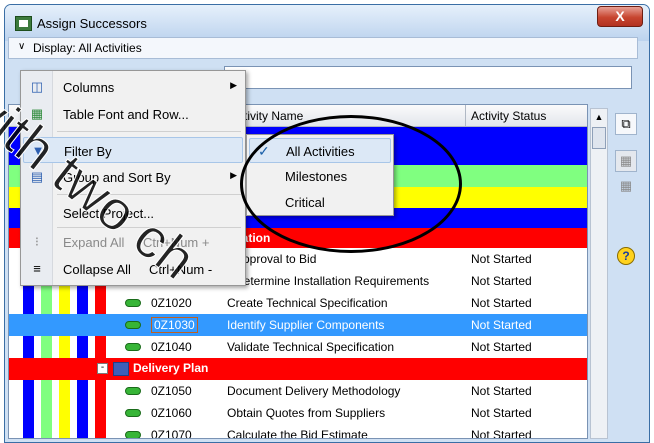  What do you see at coordinates (599, 273) in the screenshot?
I see `vertical-scrollbar: ▲` at bounding box center [599, 273].